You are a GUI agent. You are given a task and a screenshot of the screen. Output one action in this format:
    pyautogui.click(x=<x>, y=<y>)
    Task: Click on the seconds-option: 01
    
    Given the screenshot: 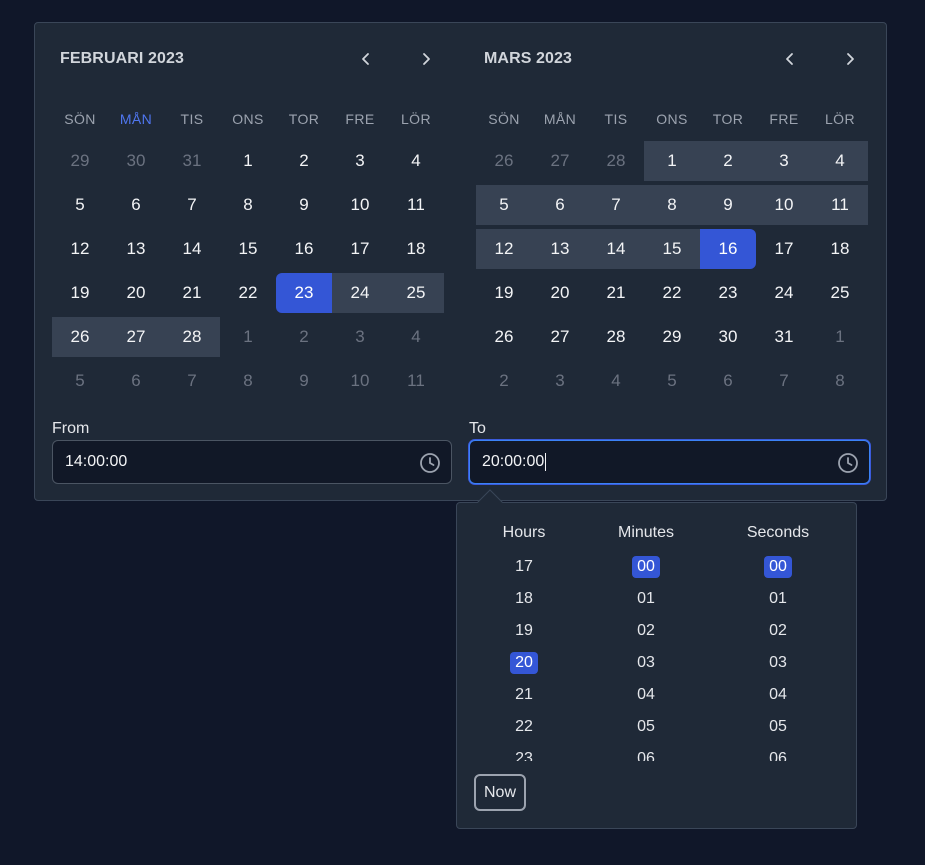 What is the action you would take?
    pyautogui.click(x=778, y=599)
    